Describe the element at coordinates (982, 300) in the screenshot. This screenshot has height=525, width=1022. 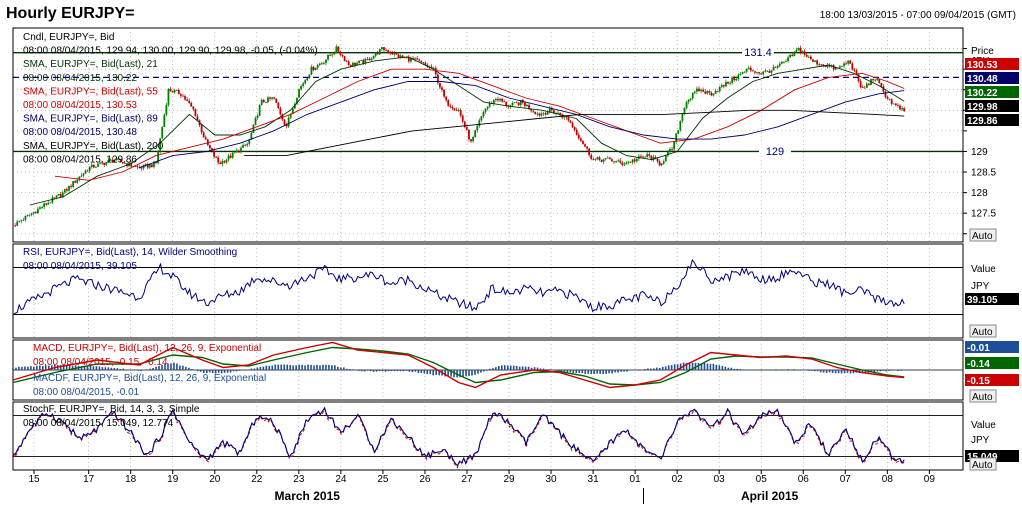
I see `rsi-badge: 39.105` at that location.